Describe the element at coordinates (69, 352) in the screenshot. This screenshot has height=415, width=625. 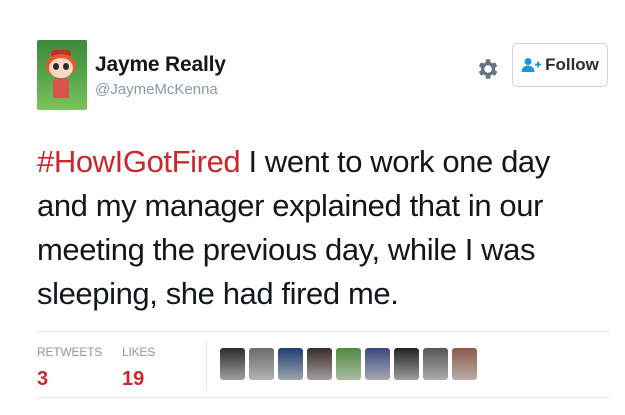
I see `retweets-label: RETWEETS` at that location.